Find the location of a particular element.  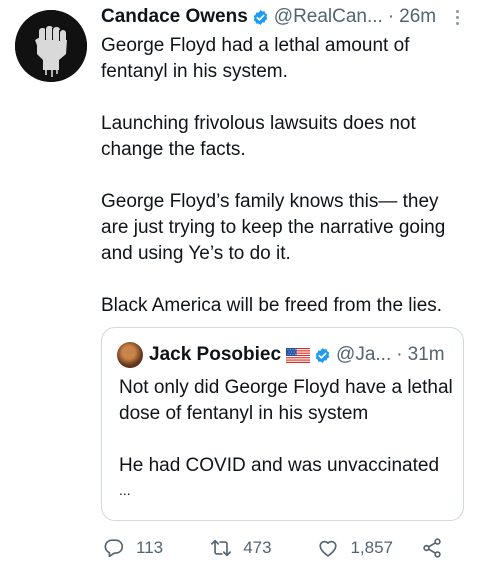

quoted-author-avatar is located at coordinates (130, 355).